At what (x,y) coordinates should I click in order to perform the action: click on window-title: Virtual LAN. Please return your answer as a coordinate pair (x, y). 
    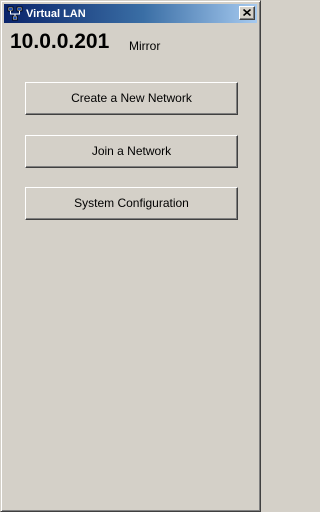
    Looking at the image, I should click on (56, 14).